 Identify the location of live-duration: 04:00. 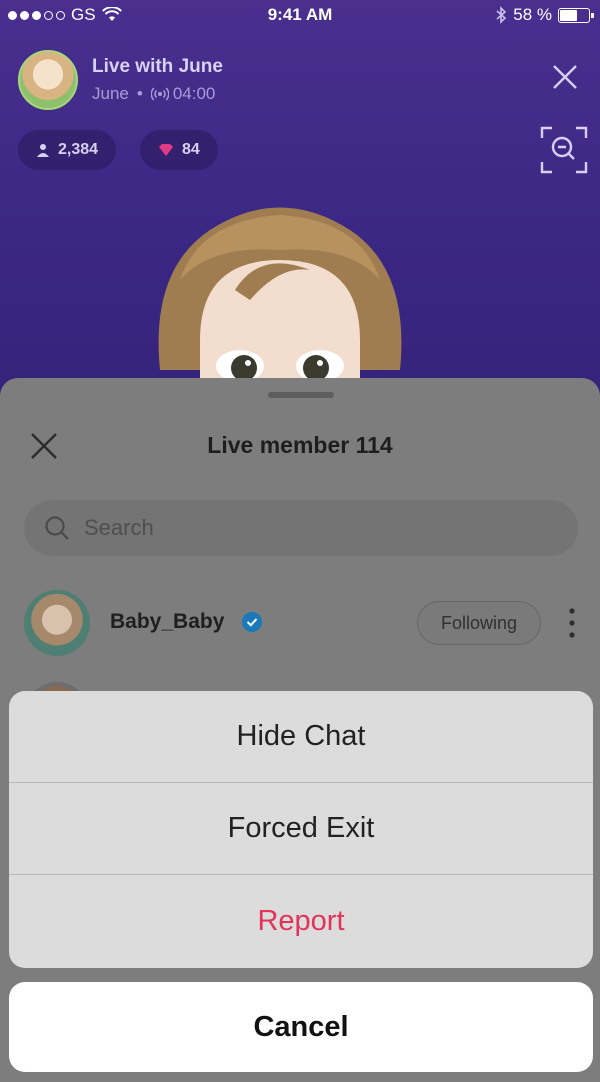
(183, 94).